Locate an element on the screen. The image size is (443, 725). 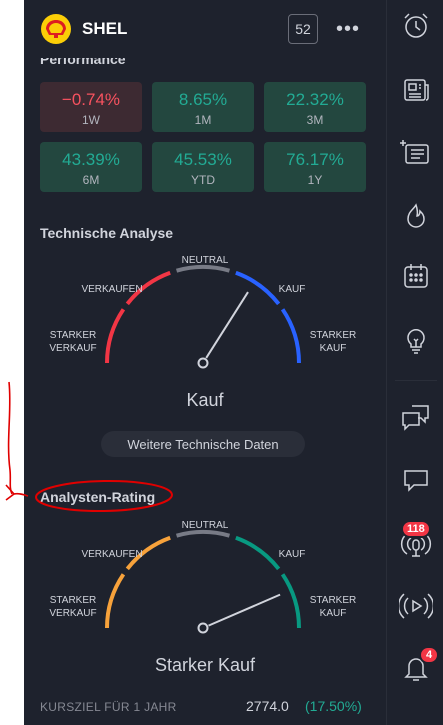
technical-analysis-title: Technische Analyse is located at coordinates (107, 233).